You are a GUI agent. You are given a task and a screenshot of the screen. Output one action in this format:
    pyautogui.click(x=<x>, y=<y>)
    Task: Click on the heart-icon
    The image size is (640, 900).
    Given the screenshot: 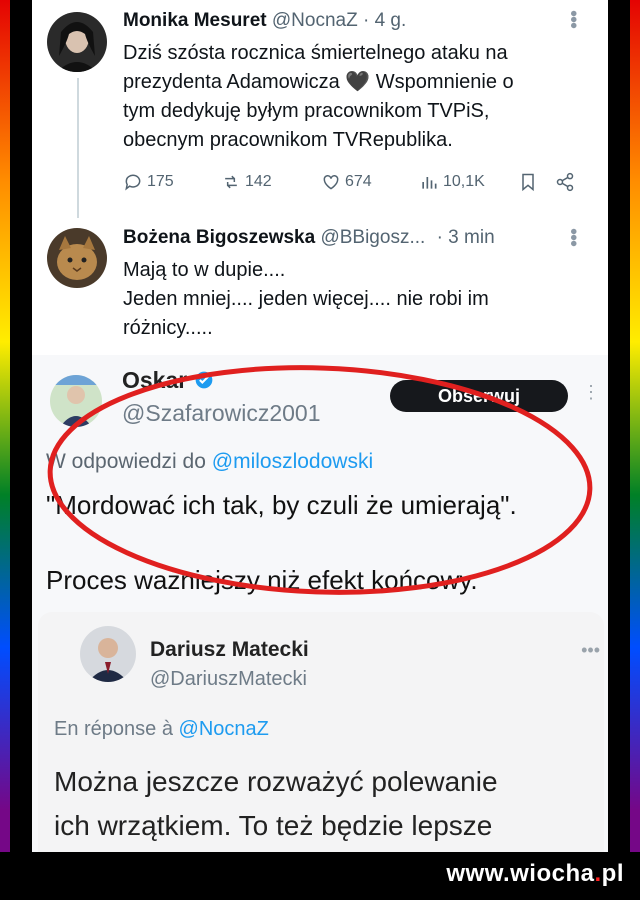 What is the action you would take?
    pyautogui.click(x=331, y=182)
    